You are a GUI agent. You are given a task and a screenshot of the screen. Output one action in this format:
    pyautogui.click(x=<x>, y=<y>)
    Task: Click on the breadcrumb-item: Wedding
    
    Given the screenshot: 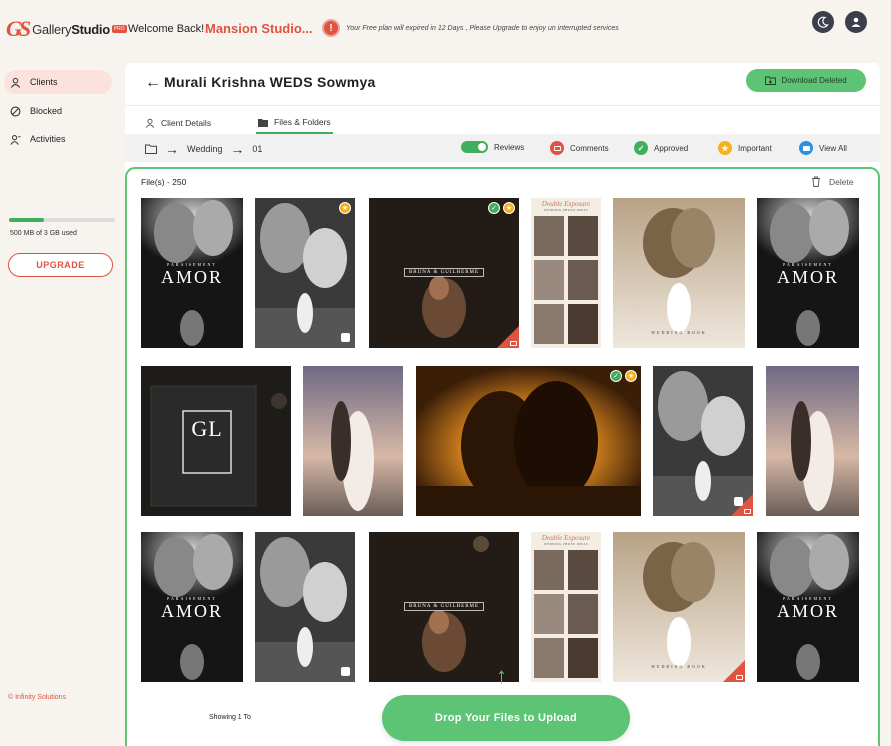 What is the action you would take?
    pyautogui.click(x=204, y=149)
    